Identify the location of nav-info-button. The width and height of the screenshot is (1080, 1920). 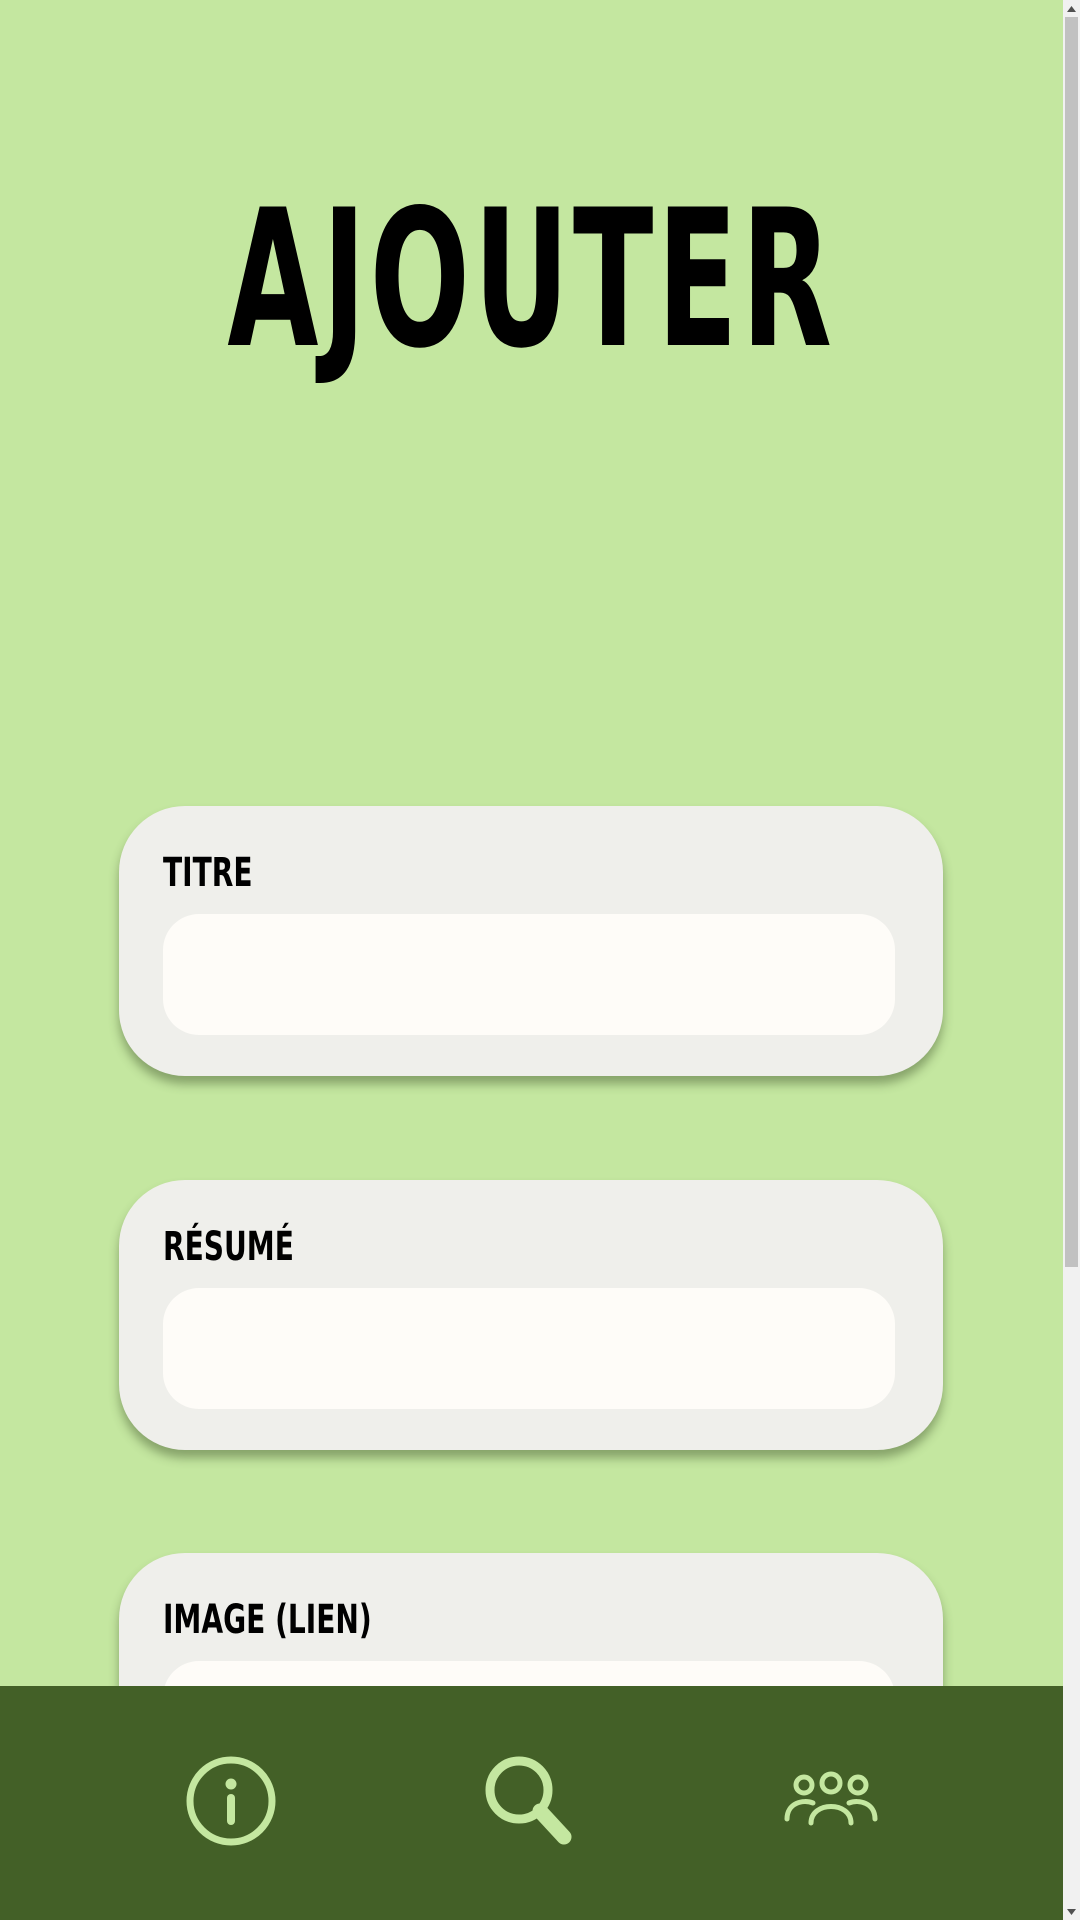
(231, 1803).